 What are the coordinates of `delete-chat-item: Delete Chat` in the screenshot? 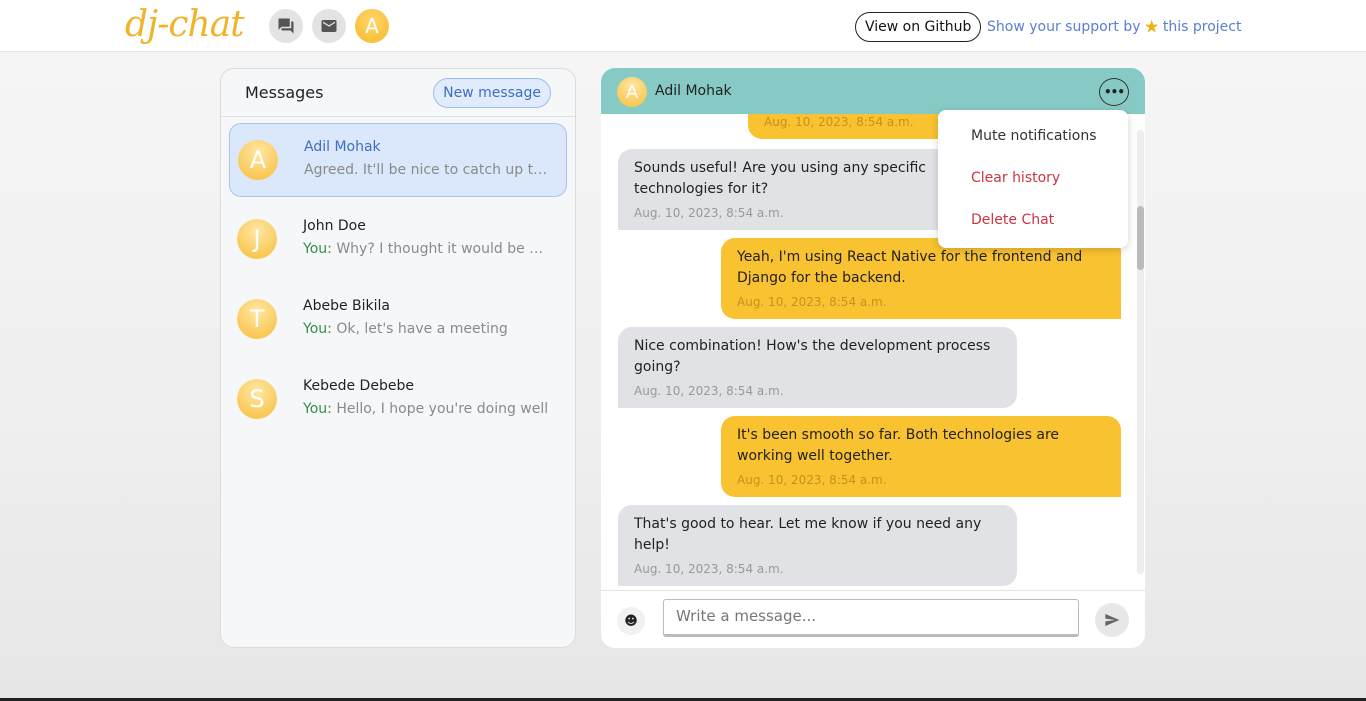 It's located at (1012, 220).